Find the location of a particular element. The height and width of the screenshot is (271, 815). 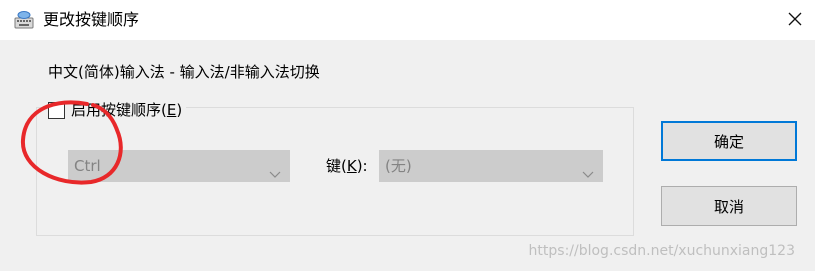

title-bar: 更改按键顺序 is located at coordinates (407, 20).